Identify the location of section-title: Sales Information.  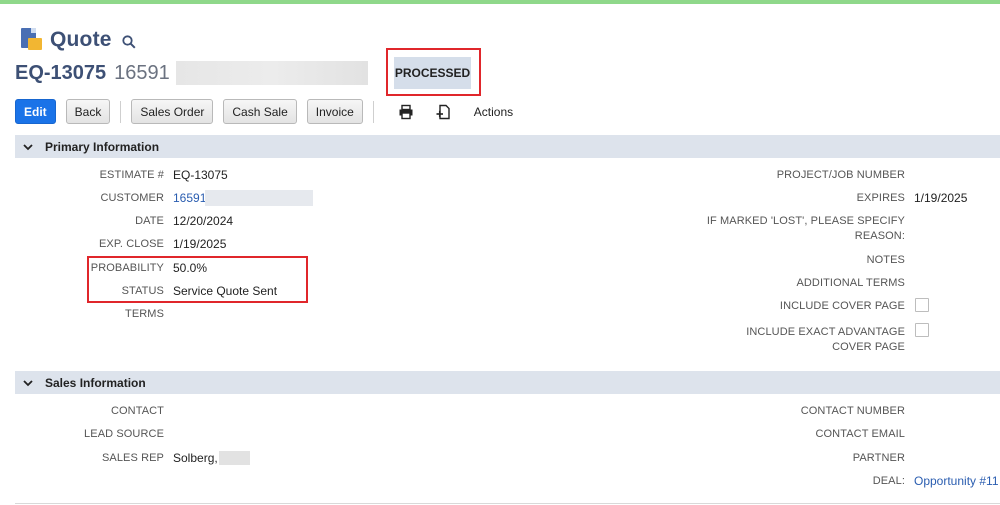
(95, 382).